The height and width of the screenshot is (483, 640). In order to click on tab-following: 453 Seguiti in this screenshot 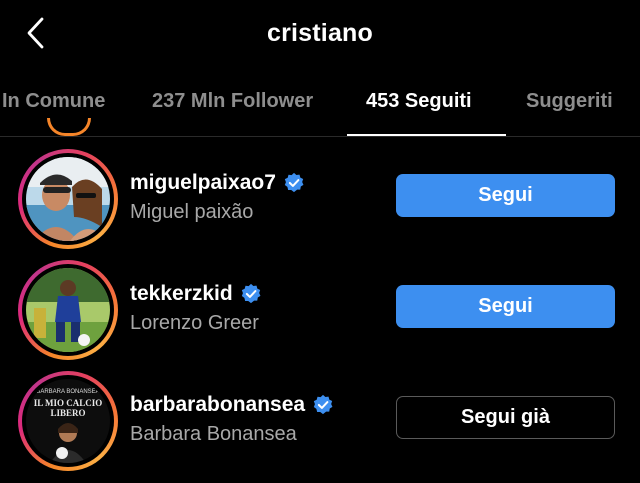, I will do `click(419, 101)`.